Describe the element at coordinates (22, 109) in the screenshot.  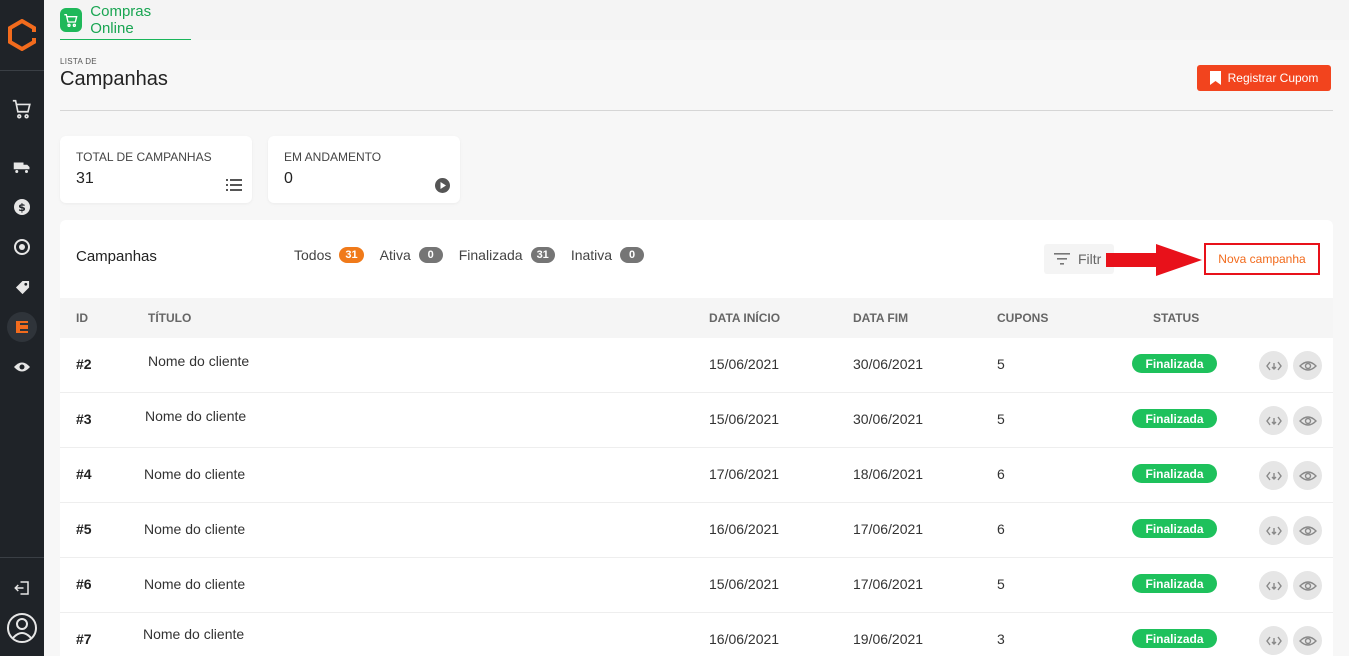
I see `cart-icon` at that location.